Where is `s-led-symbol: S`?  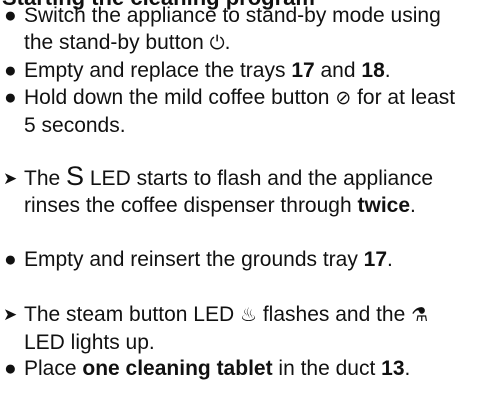 s-led-symbol: S is located at coordinates (75, 176).